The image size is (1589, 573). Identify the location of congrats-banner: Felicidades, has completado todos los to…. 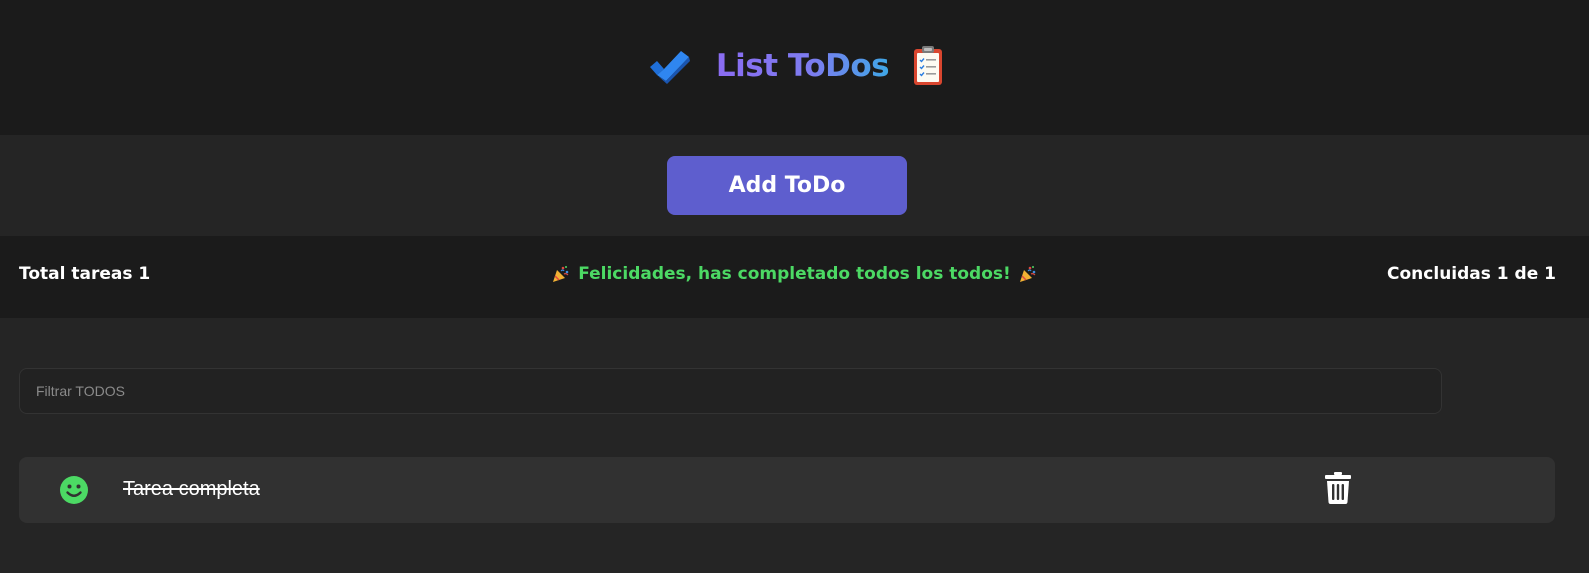
(794, 274).